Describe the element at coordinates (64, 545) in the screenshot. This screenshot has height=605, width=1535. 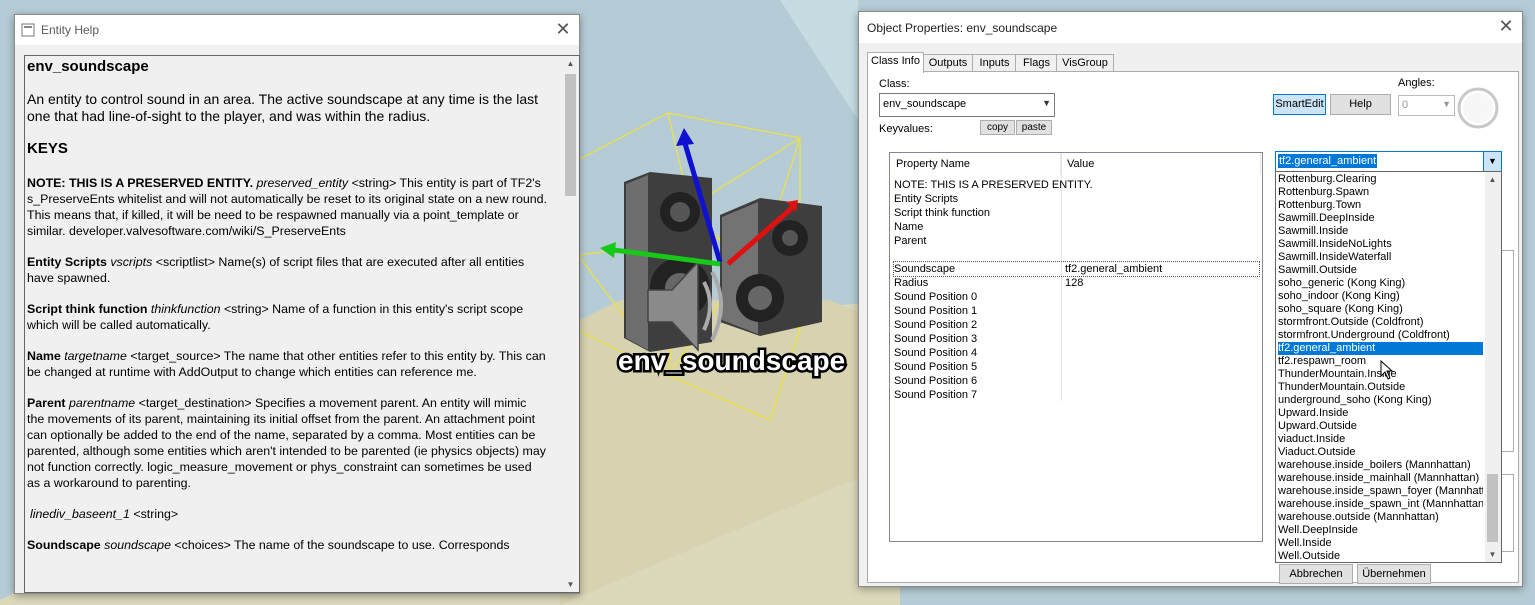
I see `help-entry-name: Soundscape` at that location.